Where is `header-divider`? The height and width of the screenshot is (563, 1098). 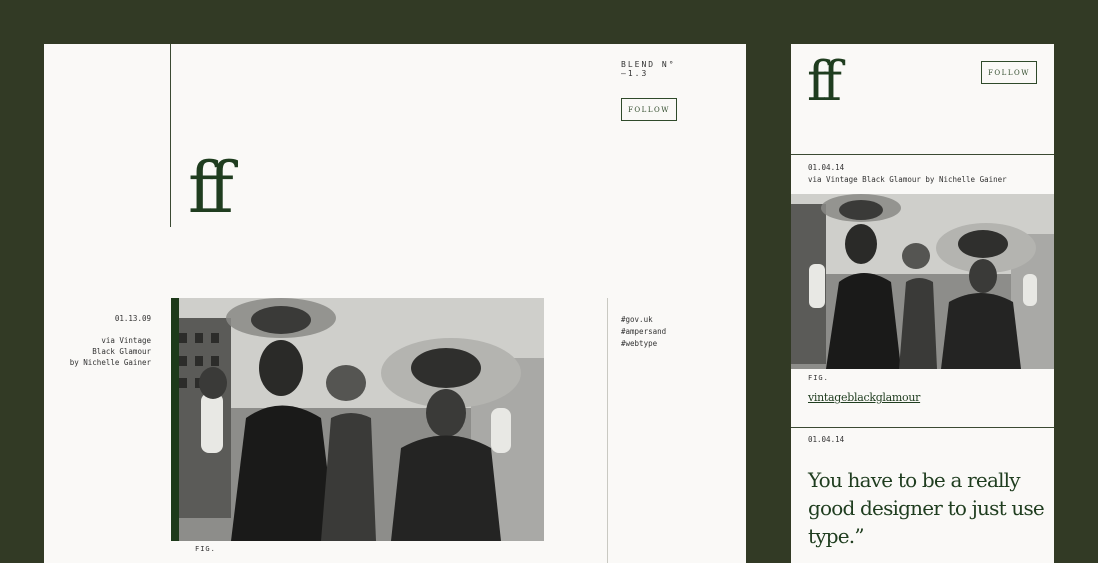 header-divider is located at coordinates (170, 135).